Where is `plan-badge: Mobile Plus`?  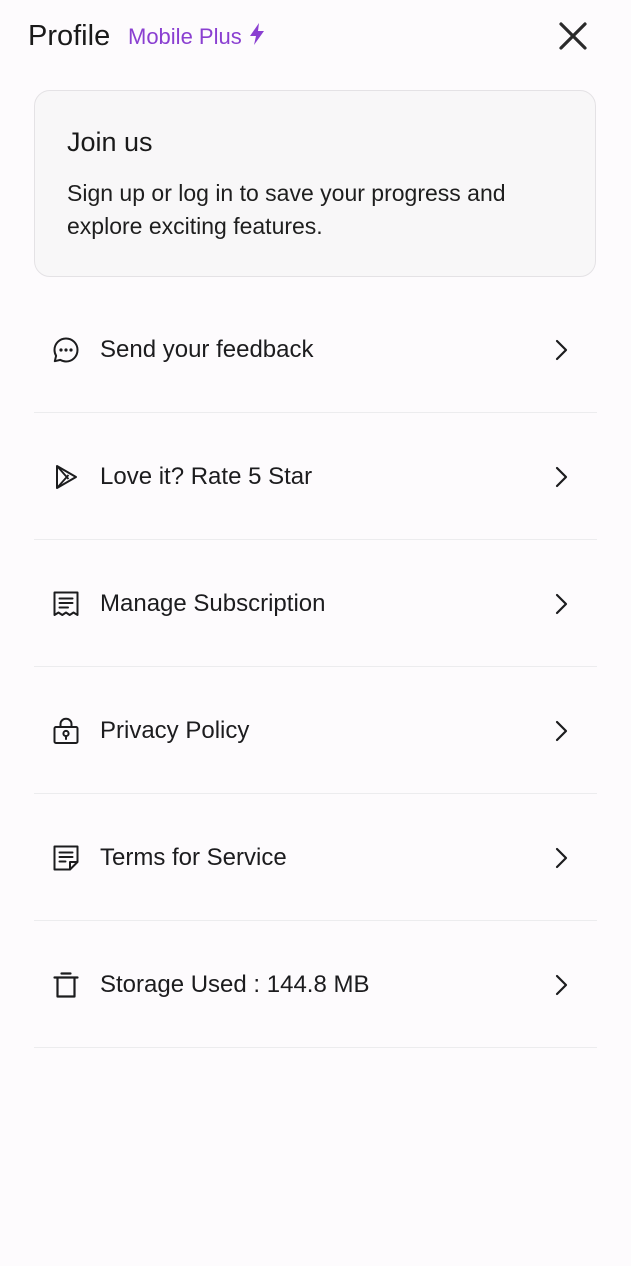
plan-badge: Mobile Plus is located at coordinates (197, 37).